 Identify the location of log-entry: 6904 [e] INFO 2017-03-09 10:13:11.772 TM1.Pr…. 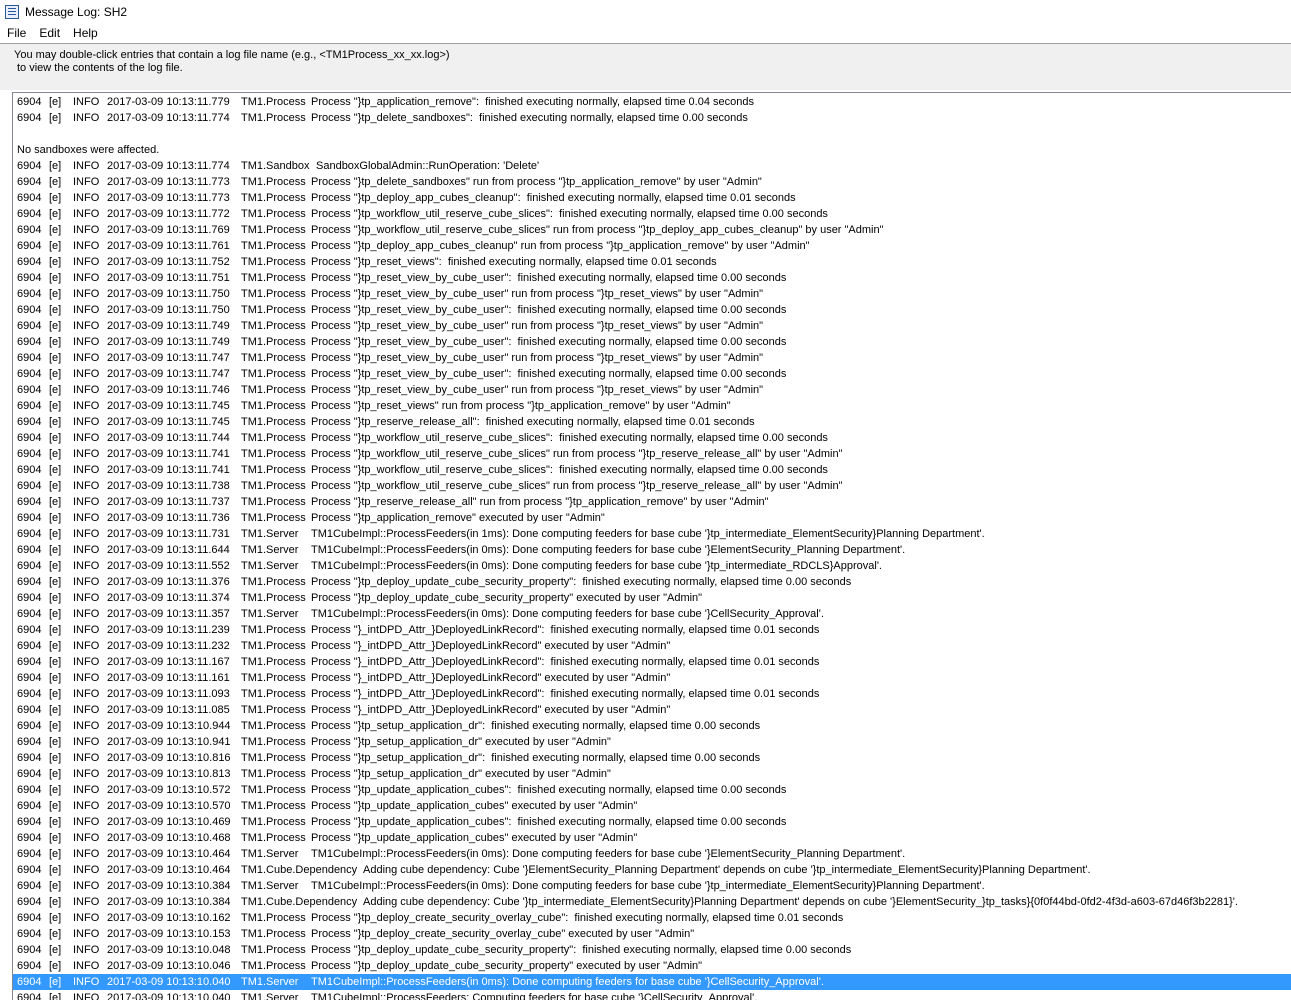
(652, 214).